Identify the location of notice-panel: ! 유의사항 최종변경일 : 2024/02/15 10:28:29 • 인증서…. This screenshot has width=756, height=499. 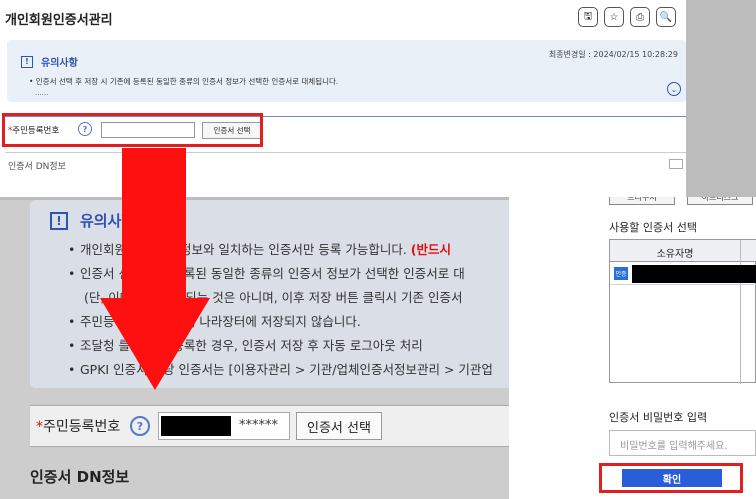
(346, 71).